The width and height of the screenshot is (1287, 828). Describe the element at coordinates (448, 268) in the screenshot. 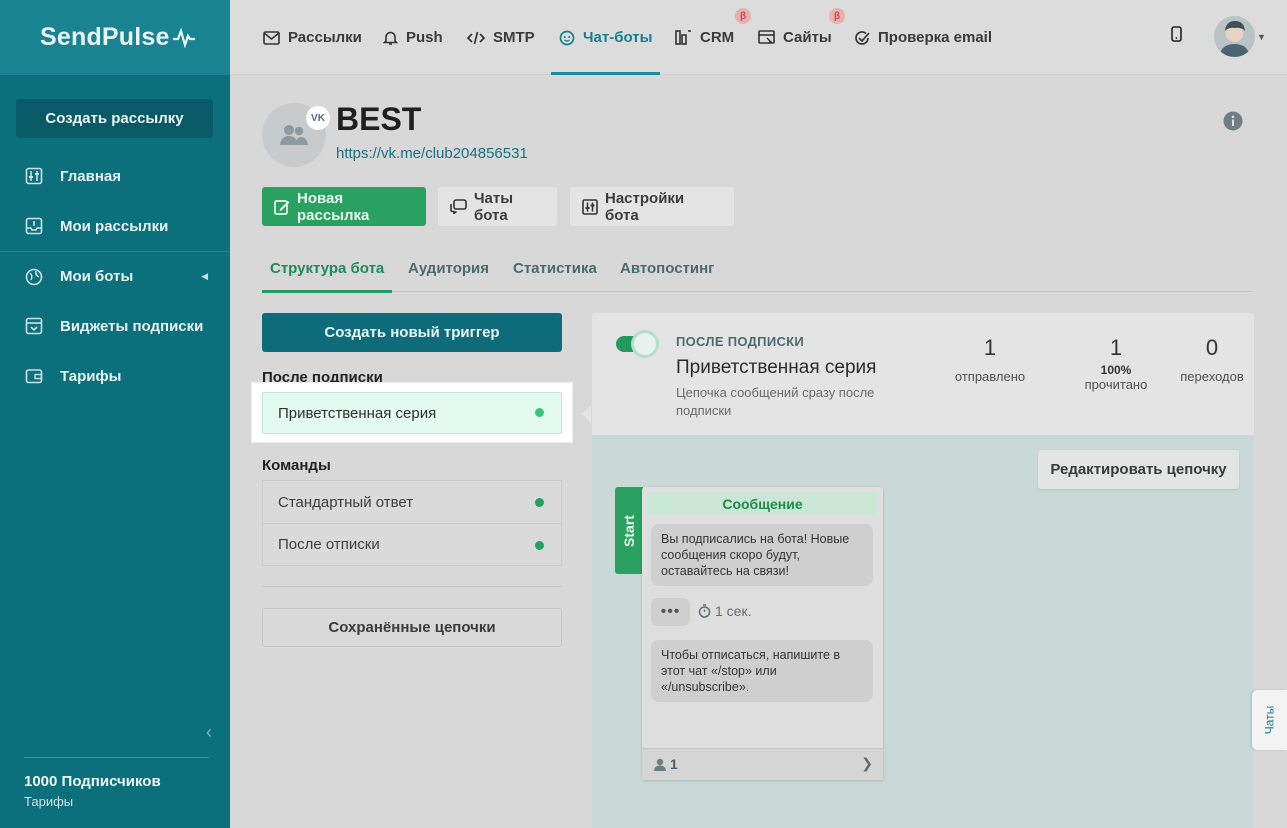

I see `tab-audience: Аудитория` at that location.